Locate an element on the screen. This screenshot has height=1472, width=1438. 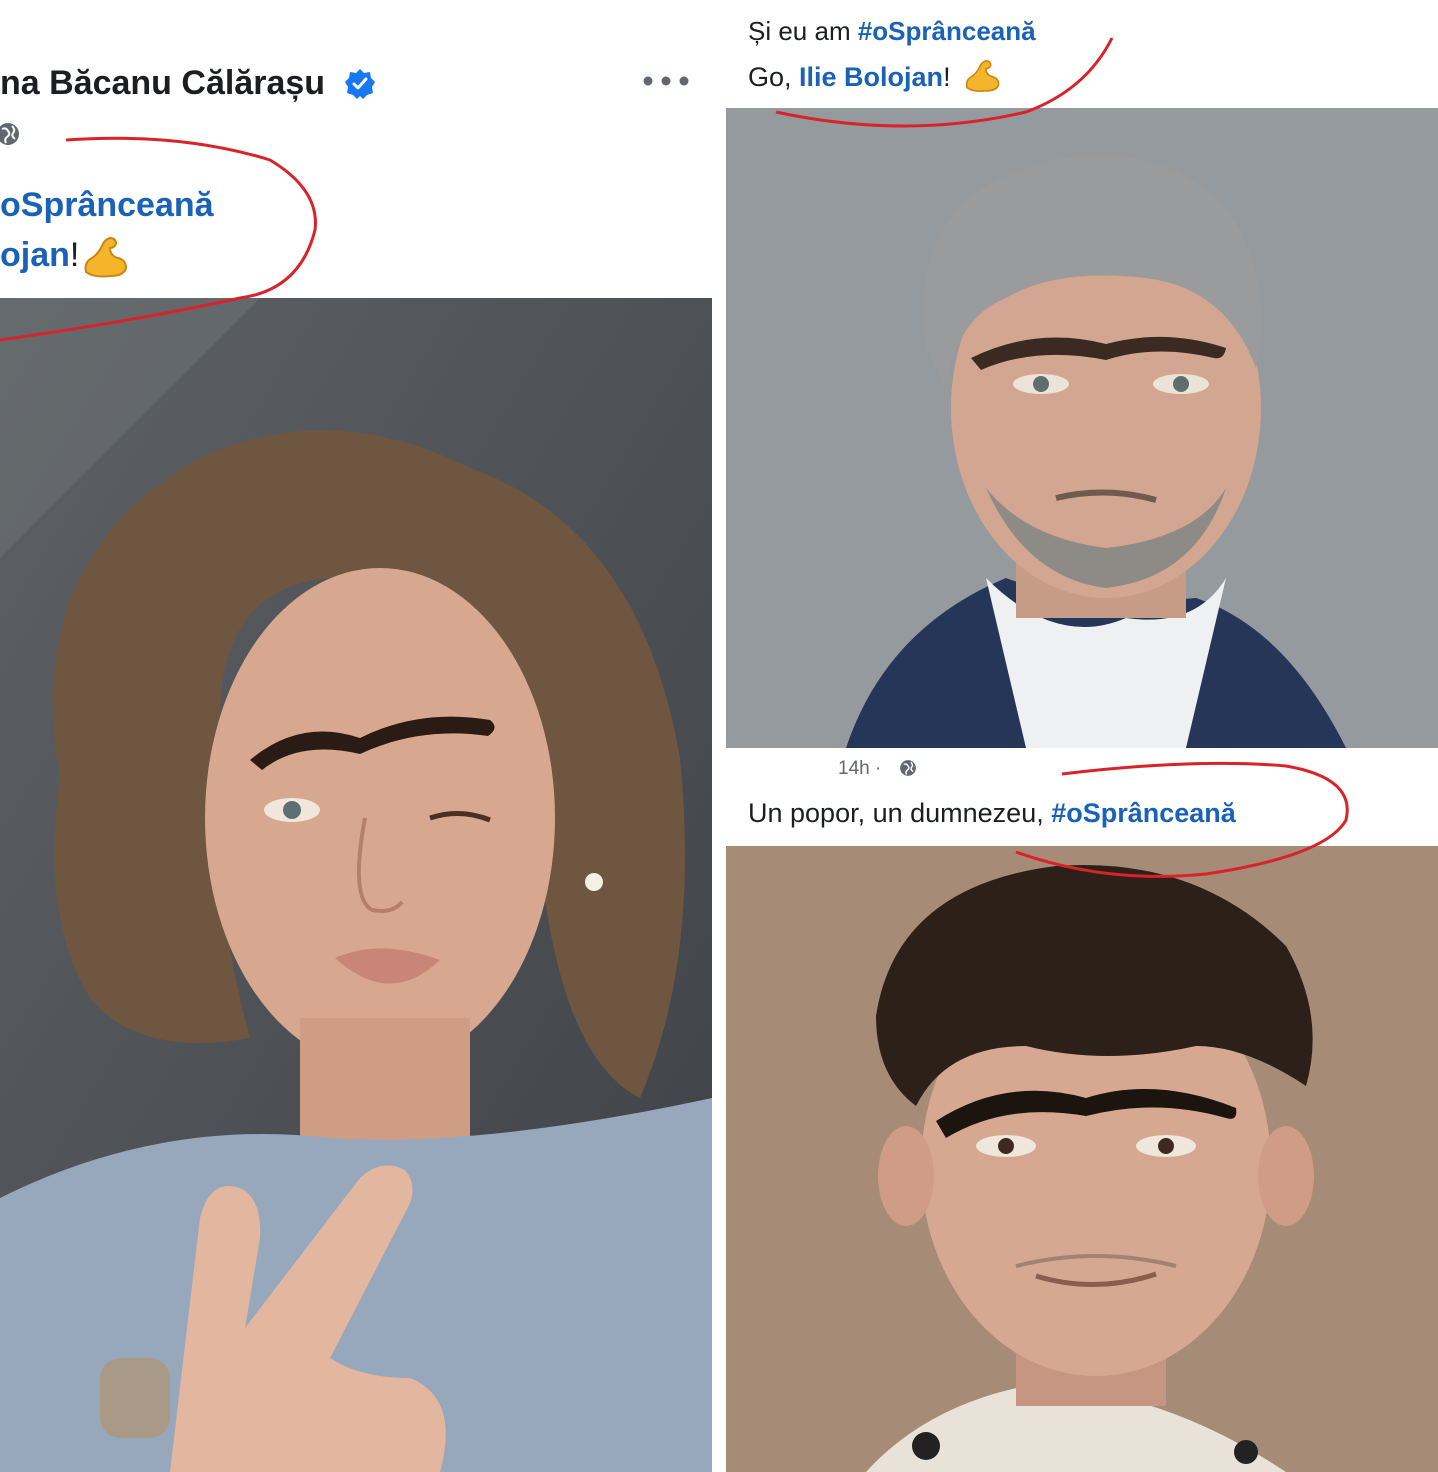
post-hashtag-line: oSprânceană is located at coordinates (107, 205).